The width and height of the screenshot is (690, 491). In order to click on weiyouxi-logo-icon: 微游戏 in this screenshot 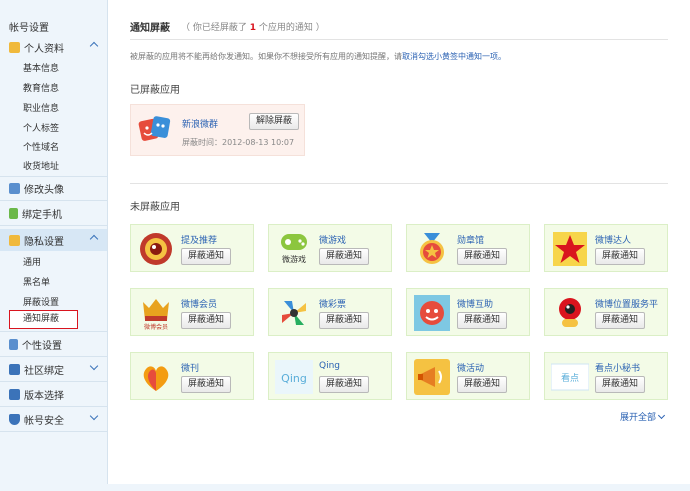, I will do `click(294, 249)`.